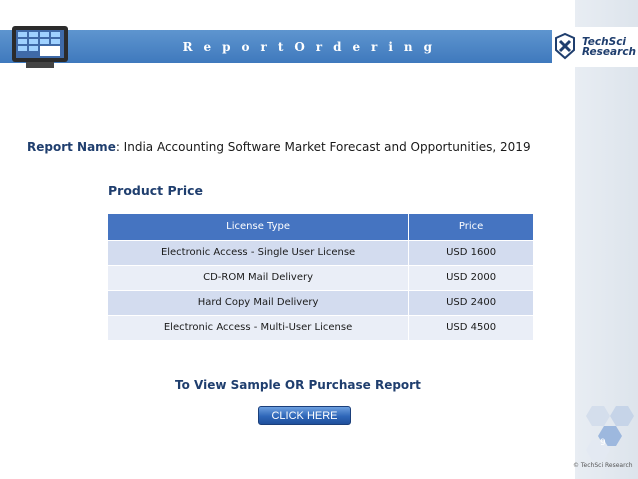 The image size is (638, 479). Describe the element at coordinates (298, 385) in the screenshot. I see `purchase-report-text: To View Sample OR Purchase Report` at that location.